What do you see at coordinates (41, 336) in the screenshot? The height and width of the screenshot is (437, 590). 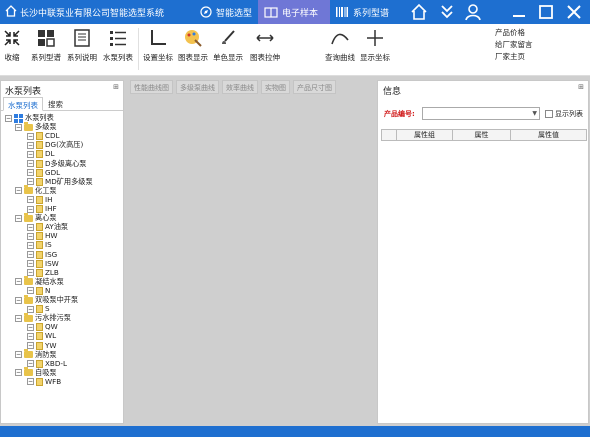 I see `tree-item: − WL` at bounding box center [41, 336].